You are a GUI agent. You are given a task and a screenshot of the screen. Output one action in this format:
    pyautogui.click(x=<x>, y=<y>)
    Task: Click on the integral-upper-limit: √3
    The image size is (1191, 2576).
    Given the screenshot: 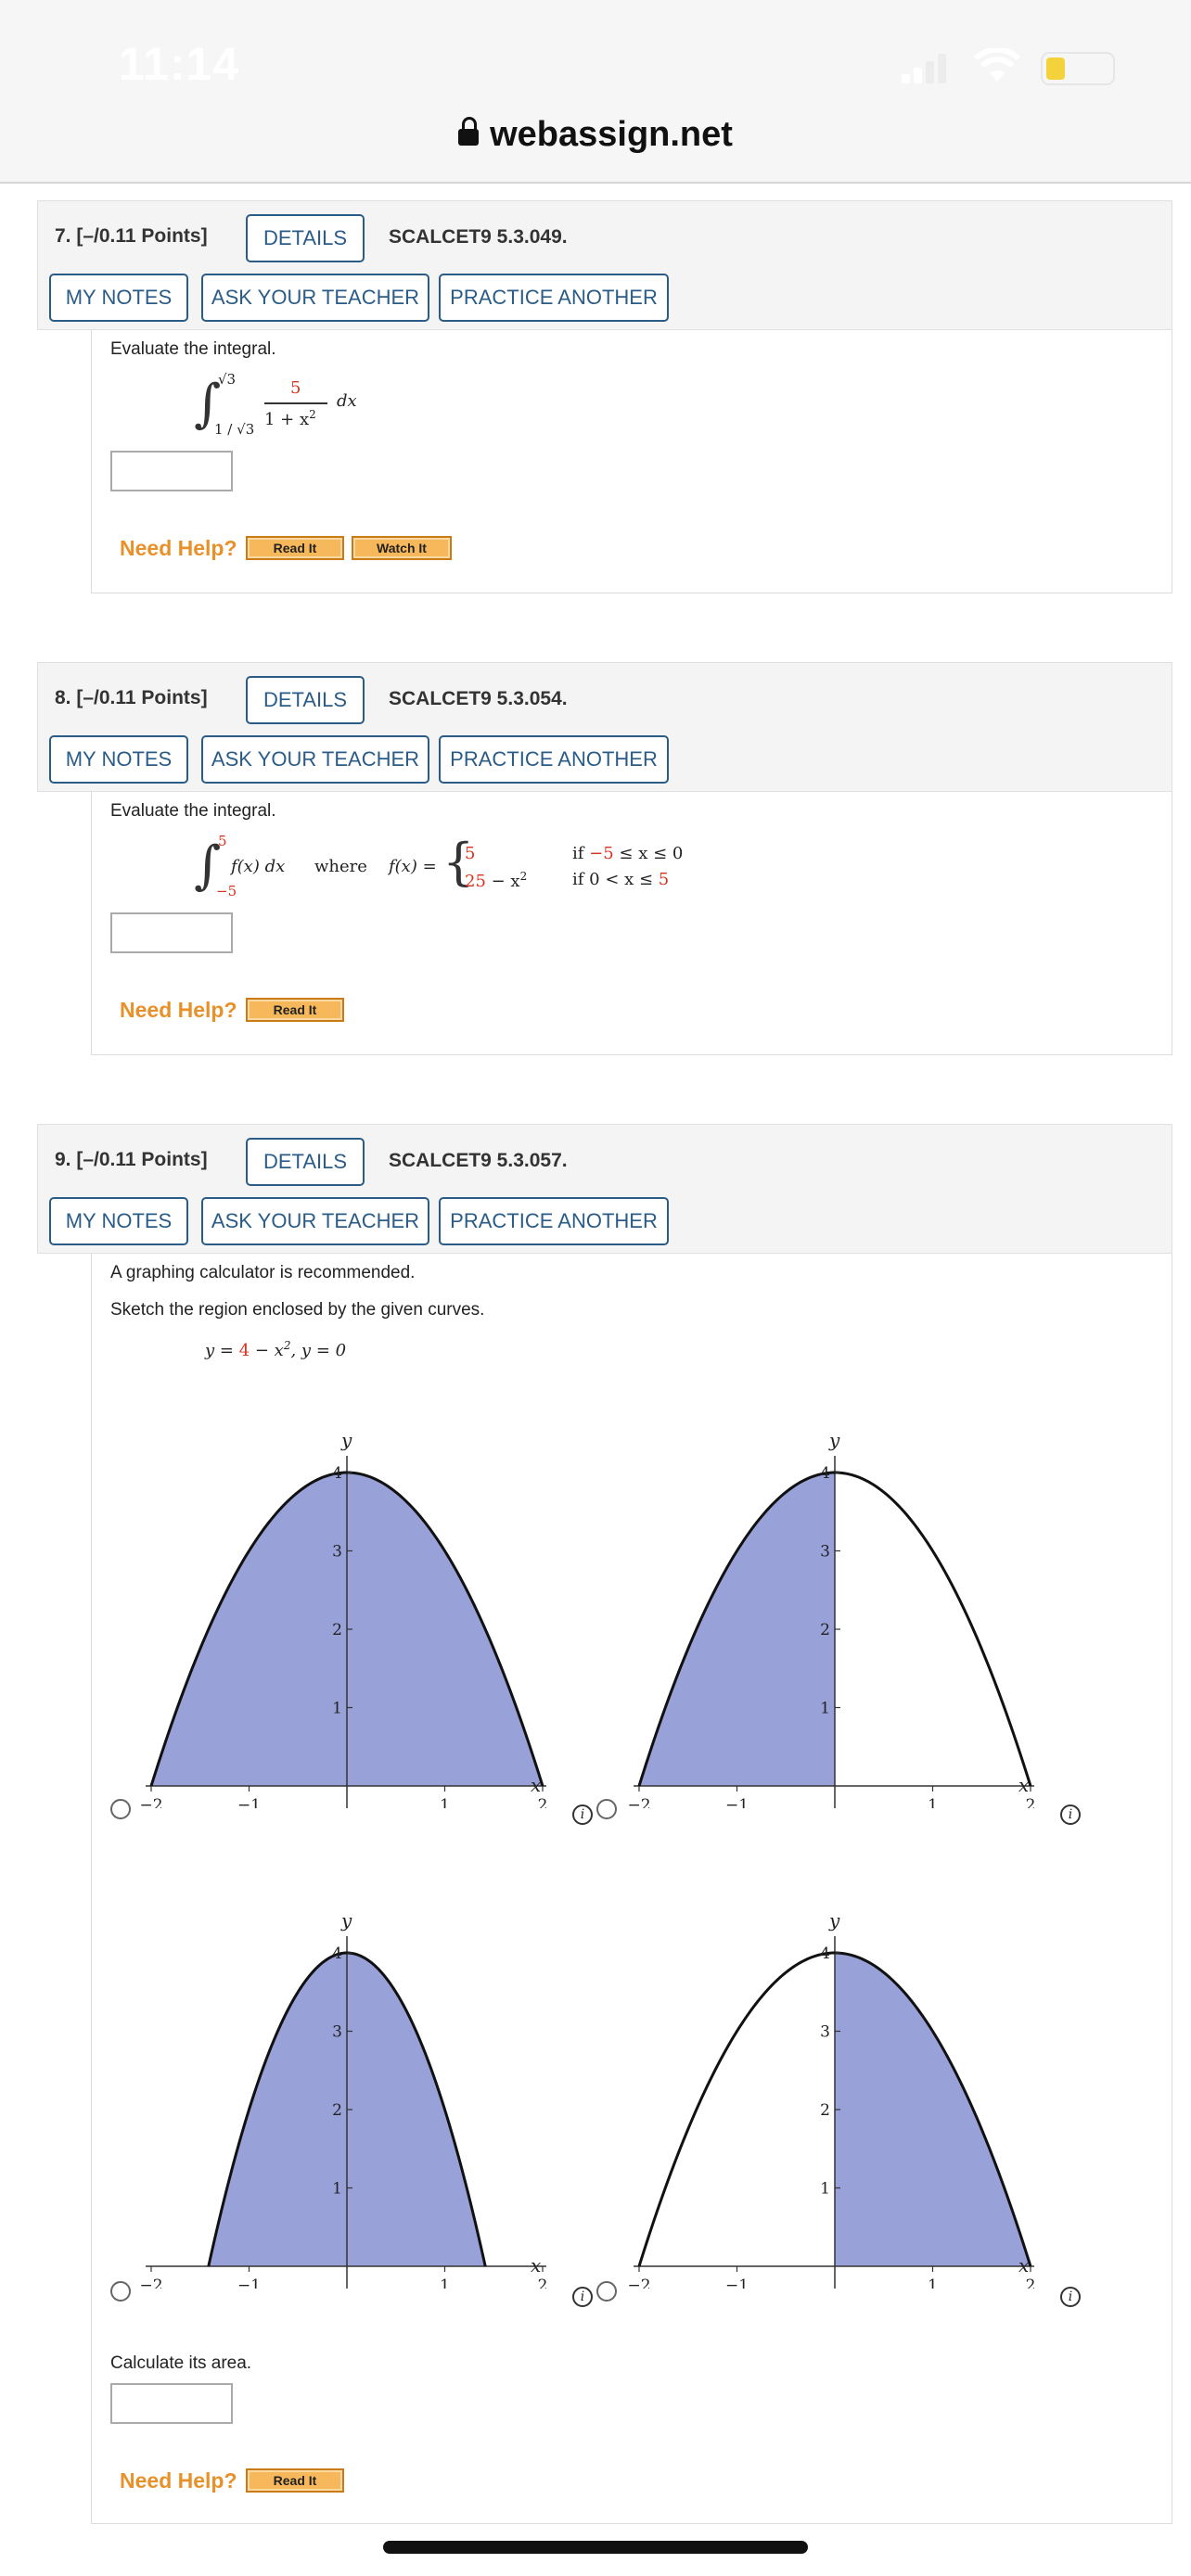 What is the action you would take?
    pyautogui.click(x=228, y=380)
    